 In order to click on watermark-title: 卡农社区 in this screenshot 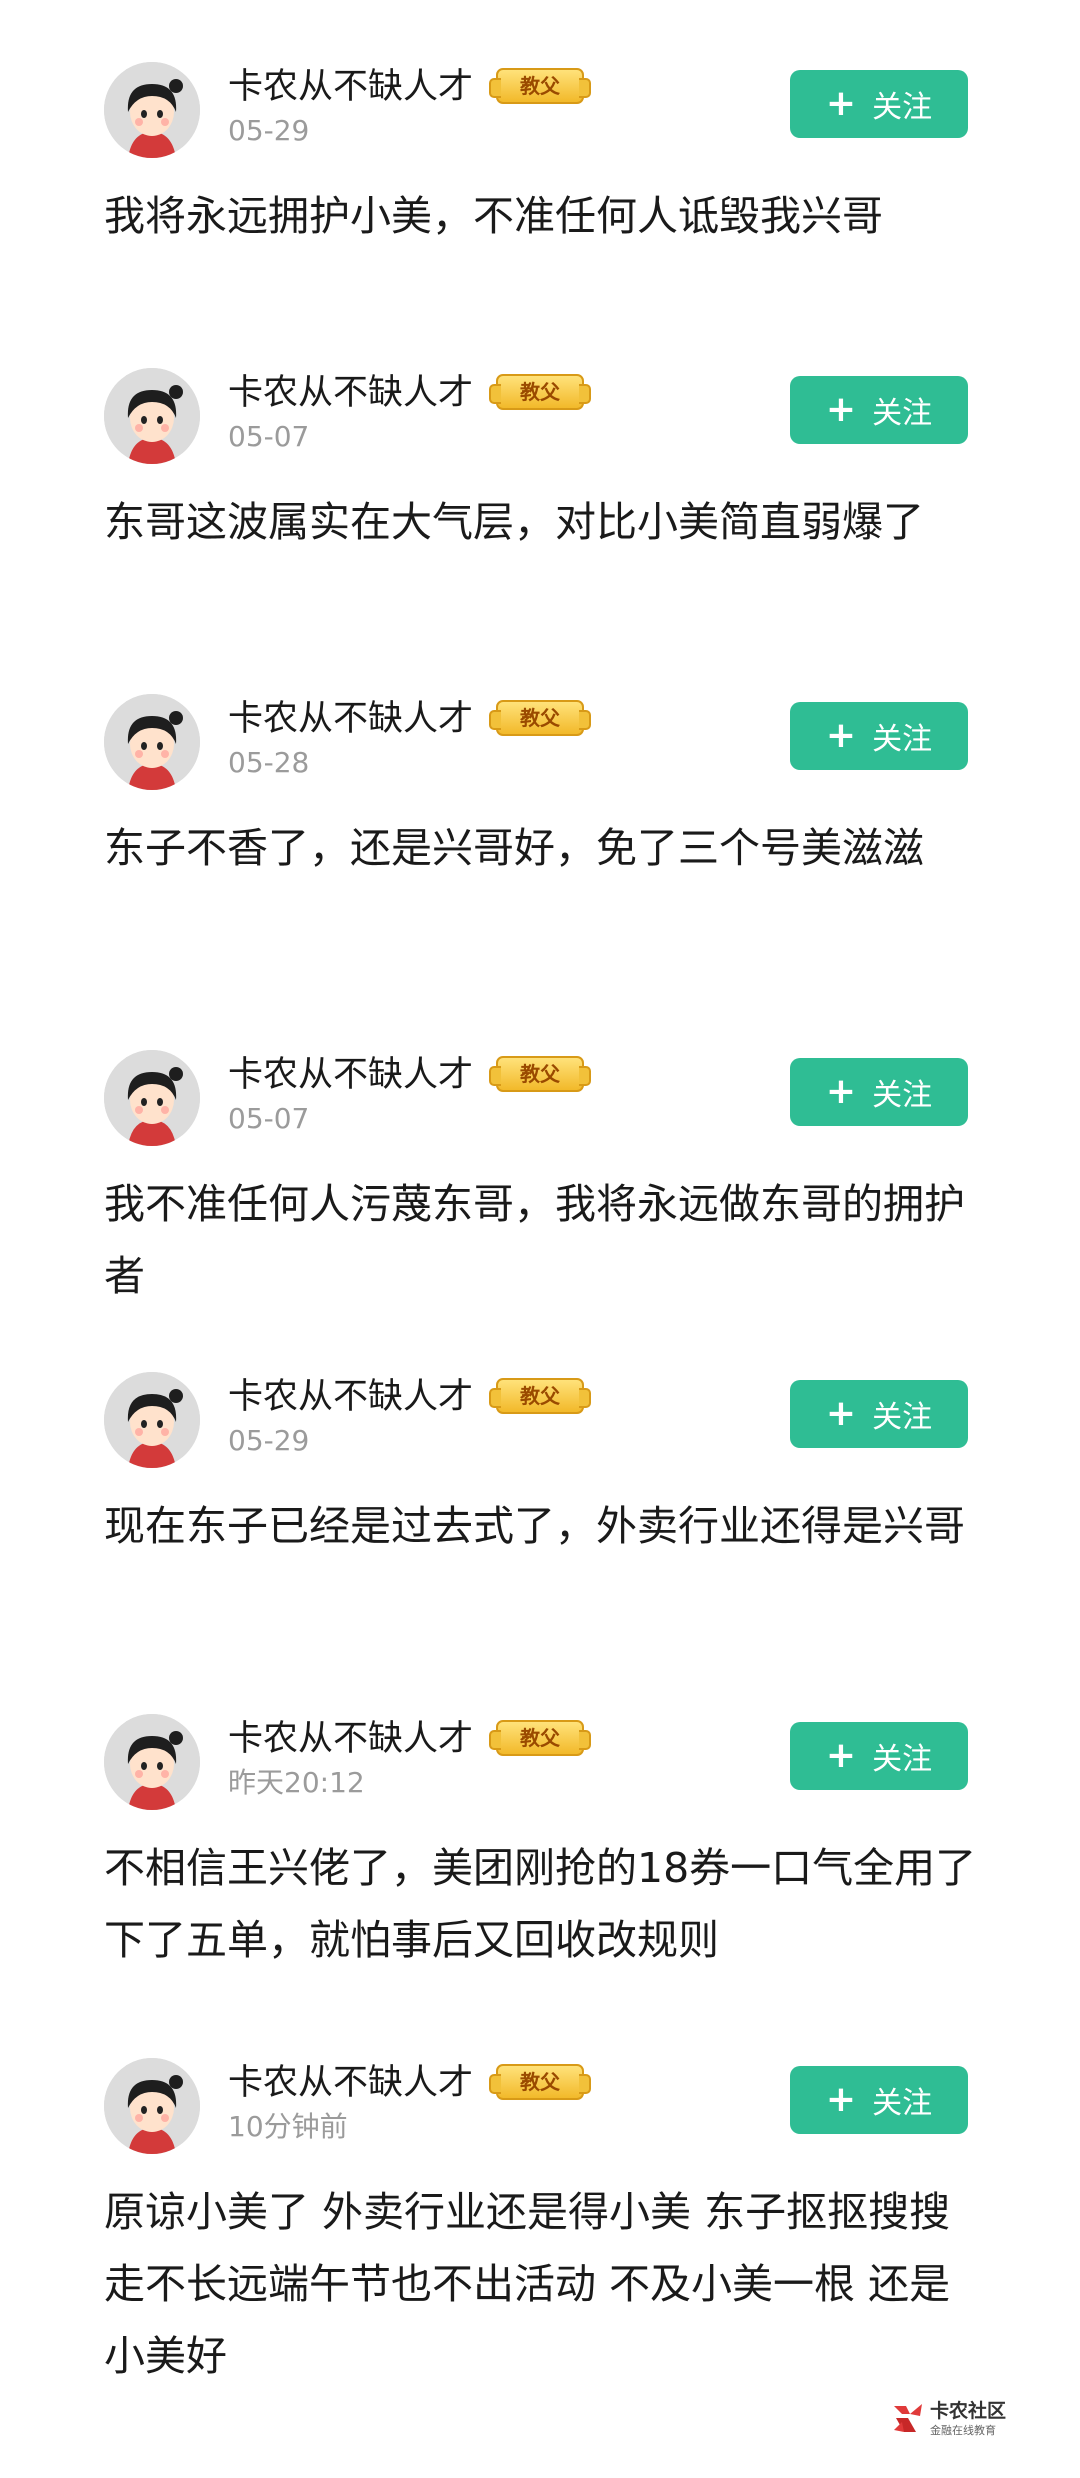, I will do `click(968, 2411)`.